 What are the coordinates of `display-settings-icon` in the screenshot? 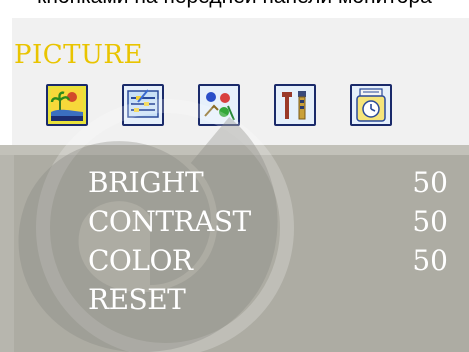 It's located at (143, 105).